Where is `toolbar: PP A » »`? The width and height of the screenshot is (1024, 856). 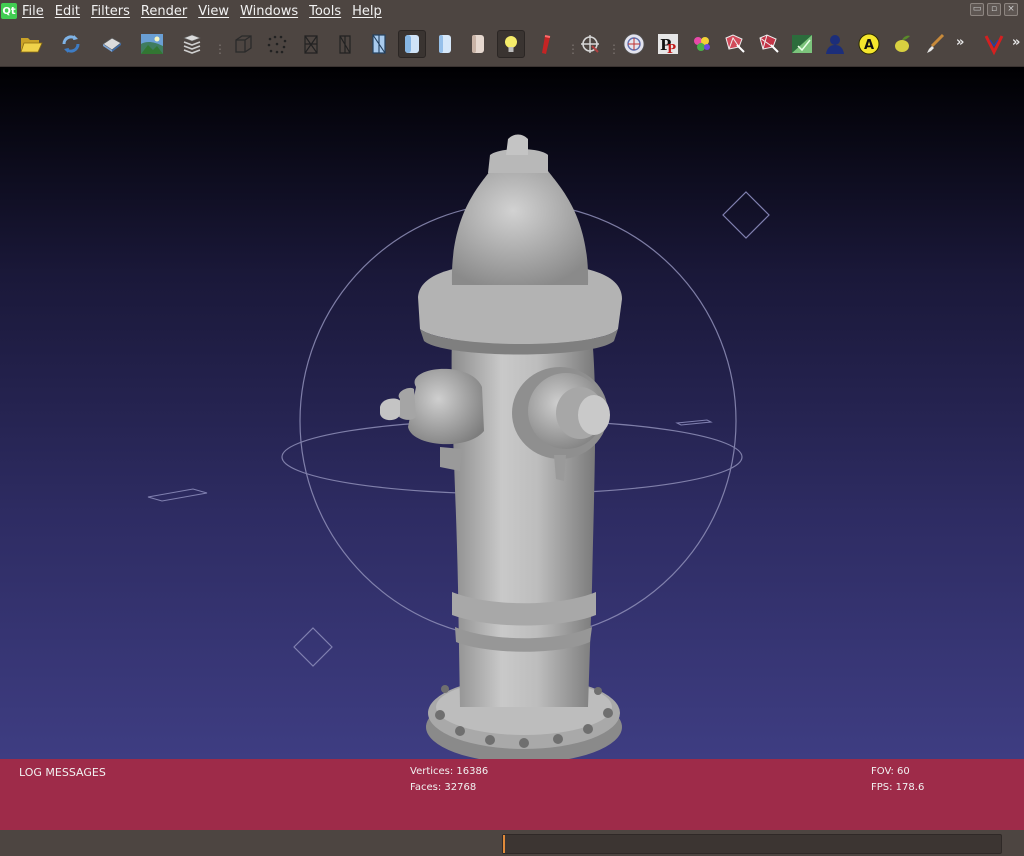
toolbar: PP A » » is located at coordinates (512, 44).